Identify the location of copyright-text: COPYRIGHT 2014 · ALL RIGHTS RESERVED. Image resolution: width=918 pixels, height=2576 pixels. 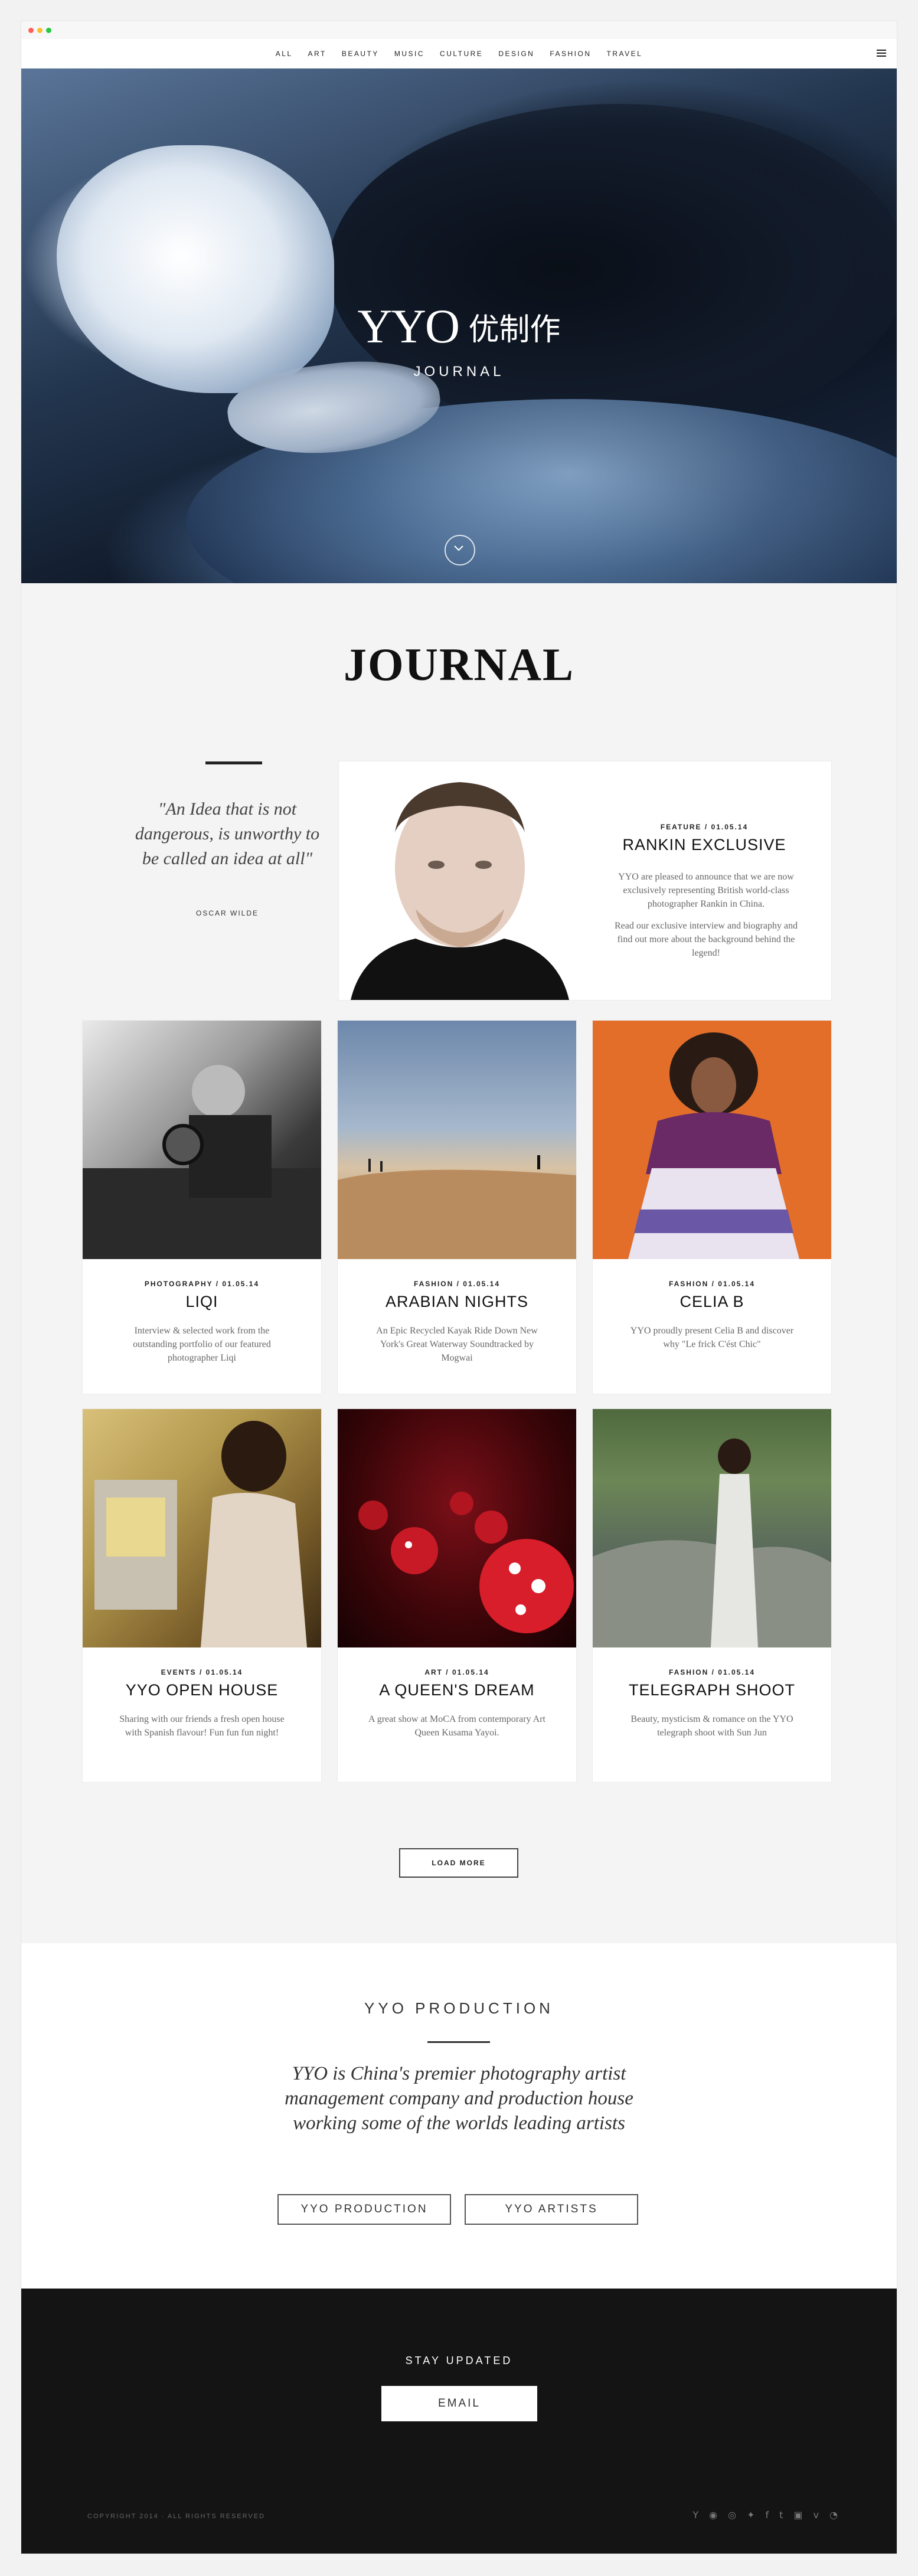
(176, 2516).